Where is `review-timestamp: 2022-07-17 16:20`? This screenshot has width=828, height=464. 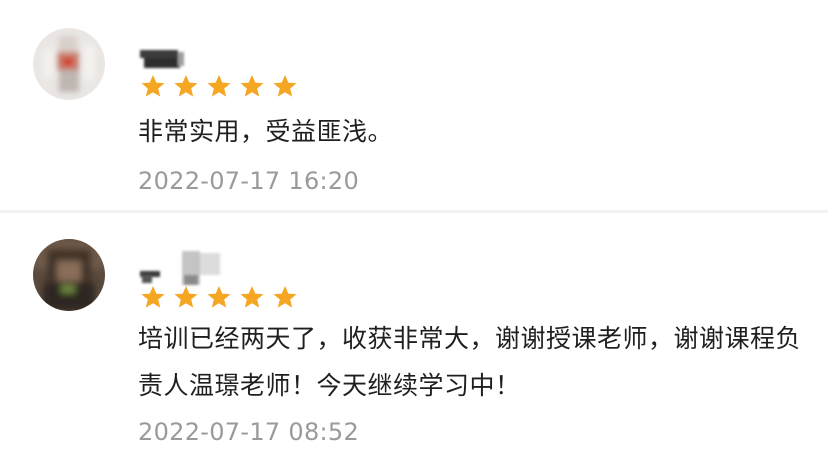
review-timestamp: 2022-07-17 16:20 is located at coordinates (249, 181).